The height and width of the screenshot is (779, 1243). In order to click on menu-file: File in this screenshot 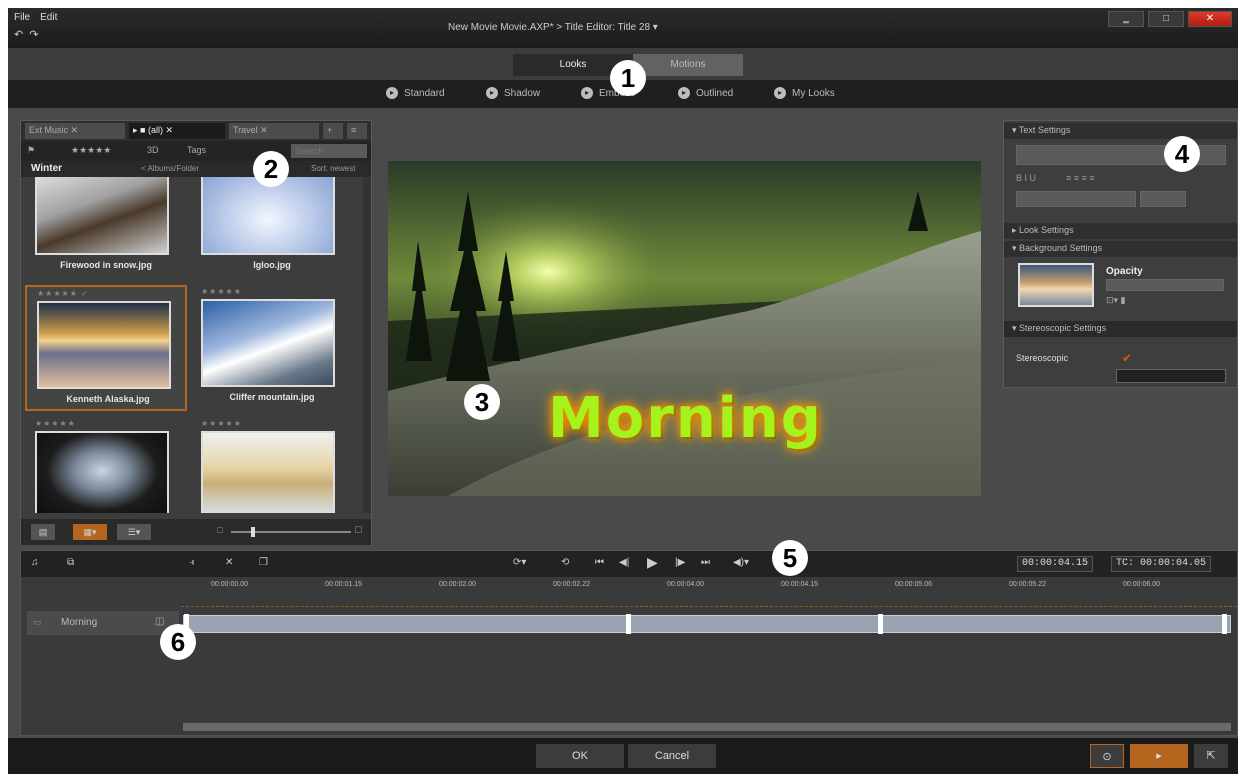, I will do `click(22, 17)`.